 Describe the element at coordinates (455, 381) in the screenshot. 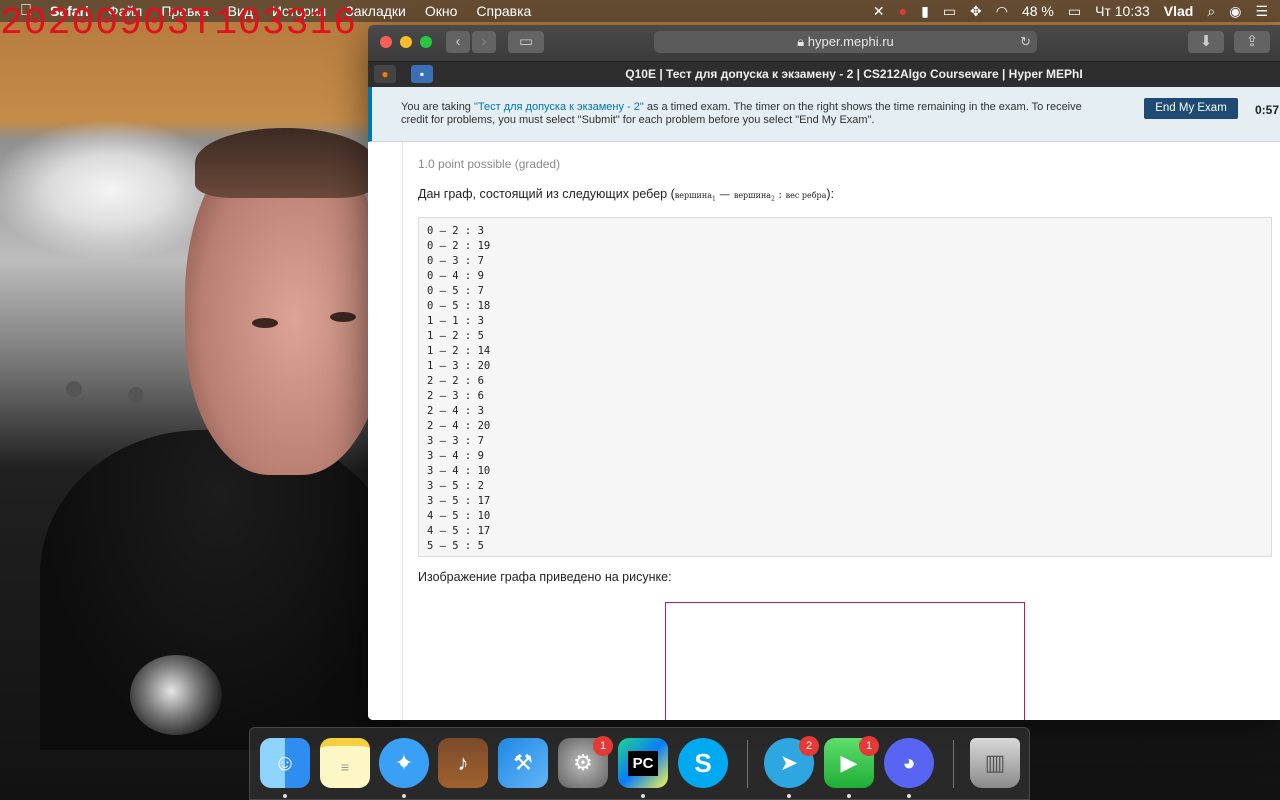

I see `edge-line: 2 — 2 : 6` at that location.